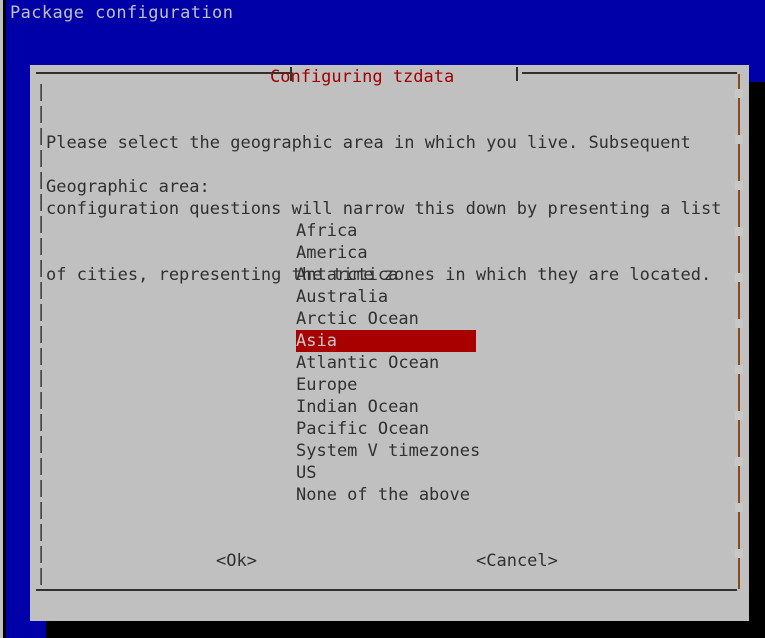 This screenshot has height=638, width=765. I want to click on menu-item-system-v-timezones: System V timezones, so click(388, 451).